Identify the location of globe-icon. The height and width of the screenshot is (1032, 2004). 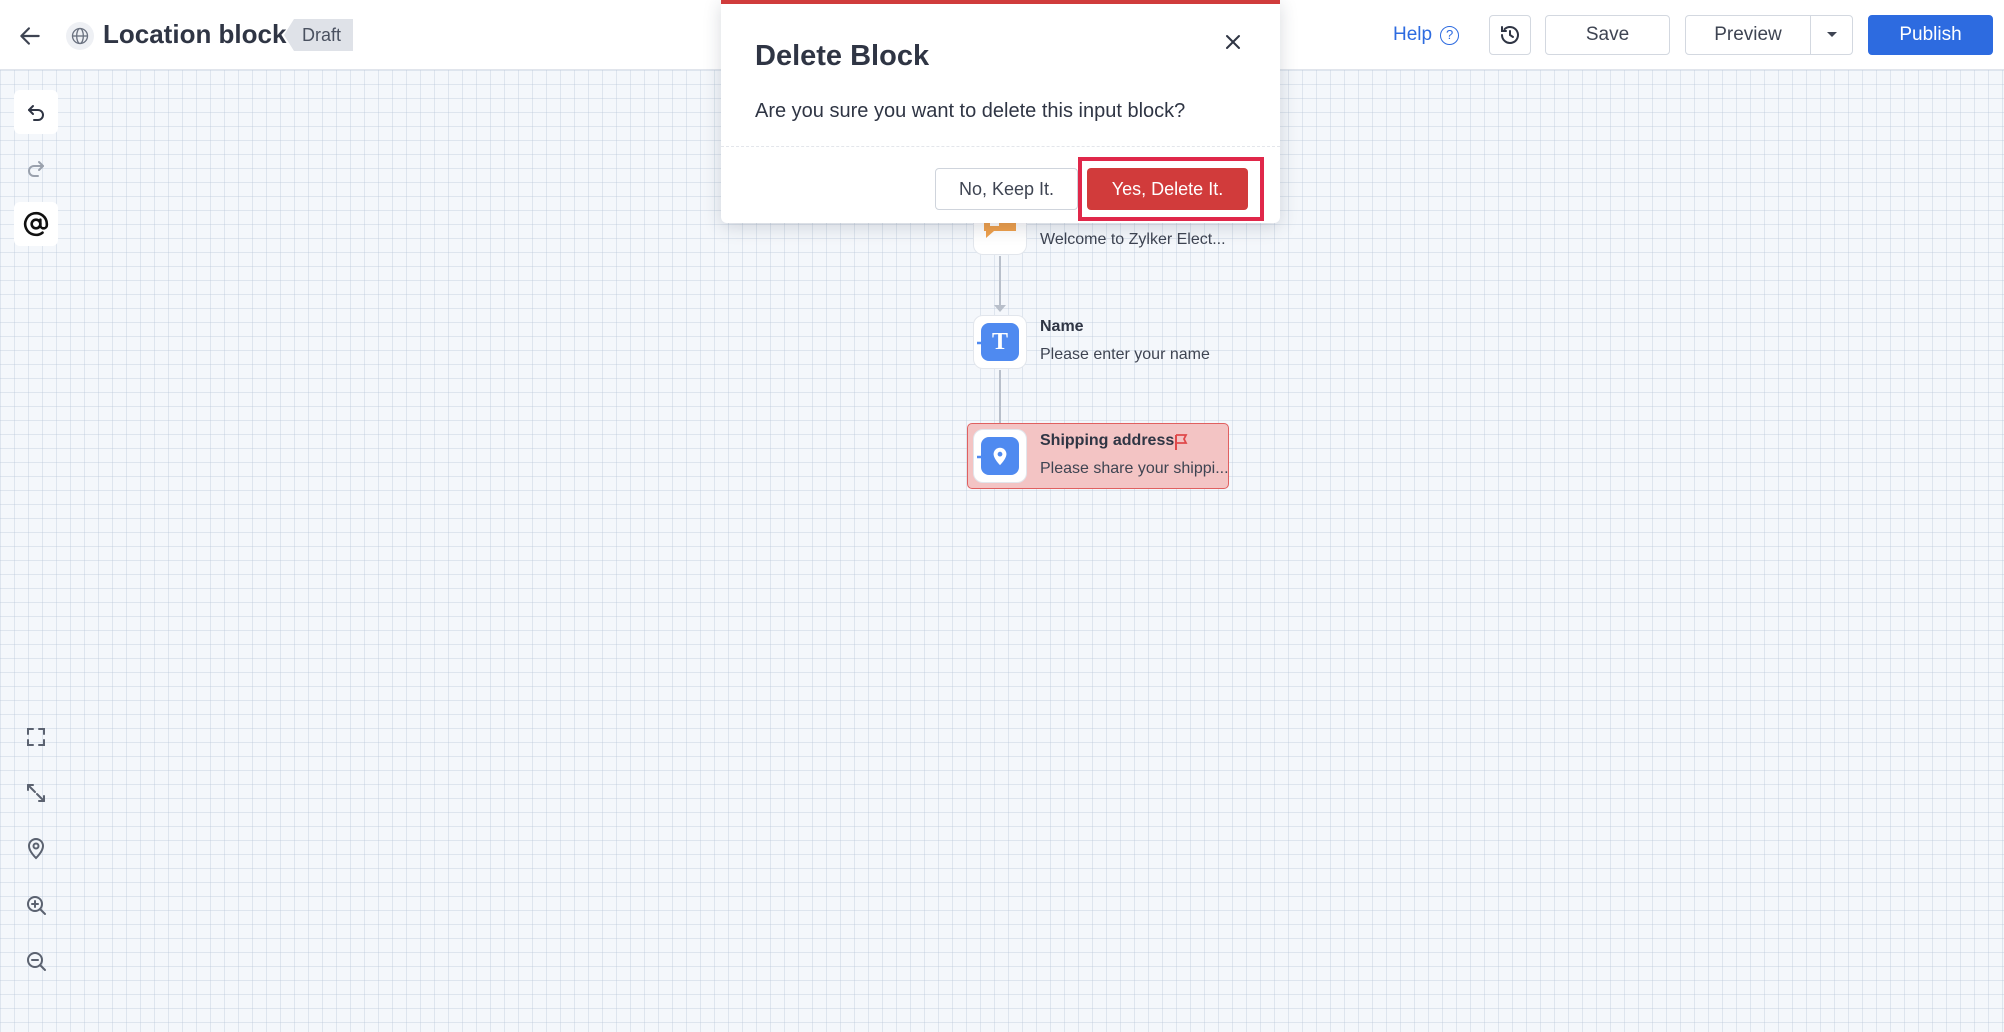
(80, 36).